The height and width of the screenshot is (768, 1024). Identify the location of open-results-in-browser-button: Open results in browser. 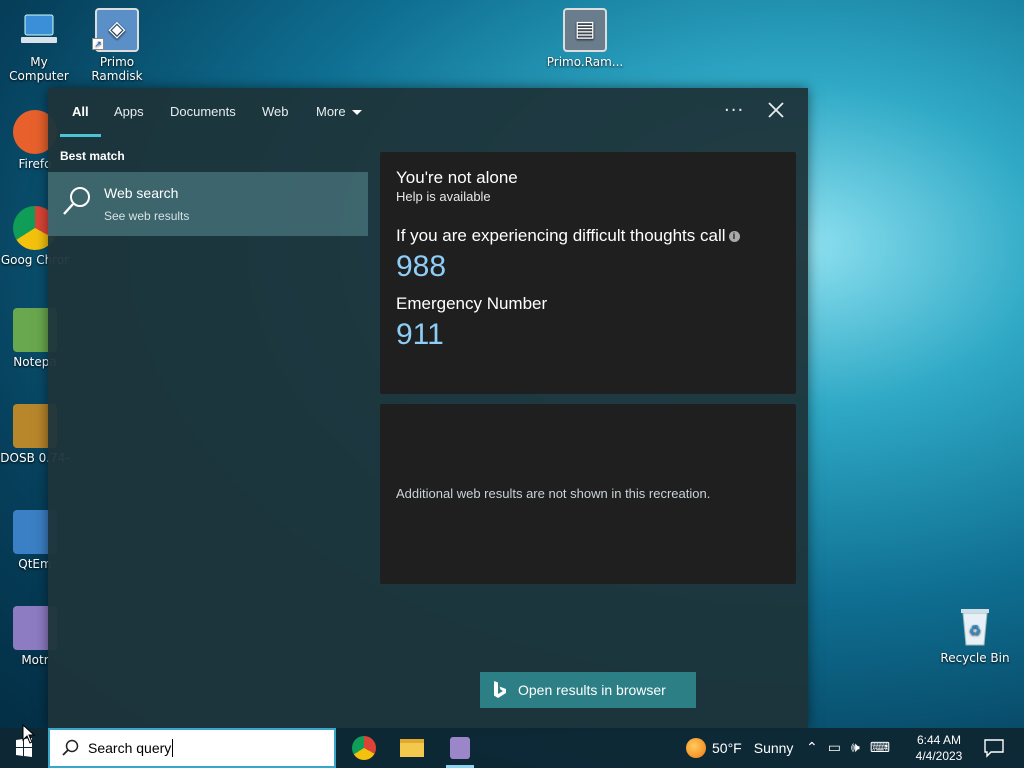
(588, 690).